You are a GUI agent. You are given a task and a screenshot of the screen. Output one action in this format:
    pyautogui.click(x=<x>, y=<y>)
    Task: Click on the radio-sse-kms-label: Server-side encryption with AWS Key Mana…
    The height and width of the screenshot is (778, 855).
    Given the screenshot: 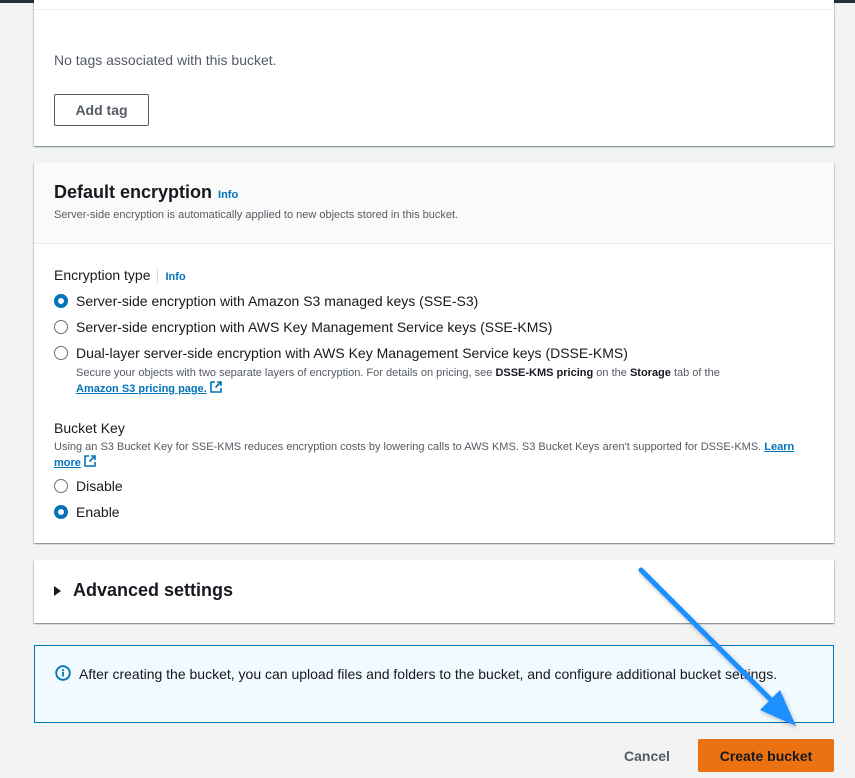 What is the action you would take?
    pyautogui.click(x=314, y=327)
    